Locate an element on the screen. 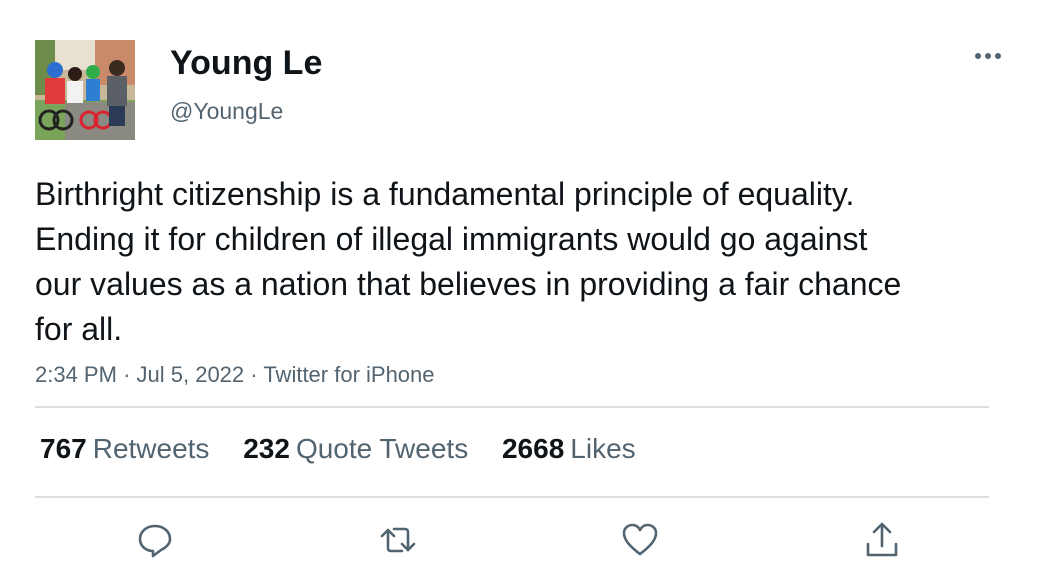  share-icon is located at coordinates (882, 539).